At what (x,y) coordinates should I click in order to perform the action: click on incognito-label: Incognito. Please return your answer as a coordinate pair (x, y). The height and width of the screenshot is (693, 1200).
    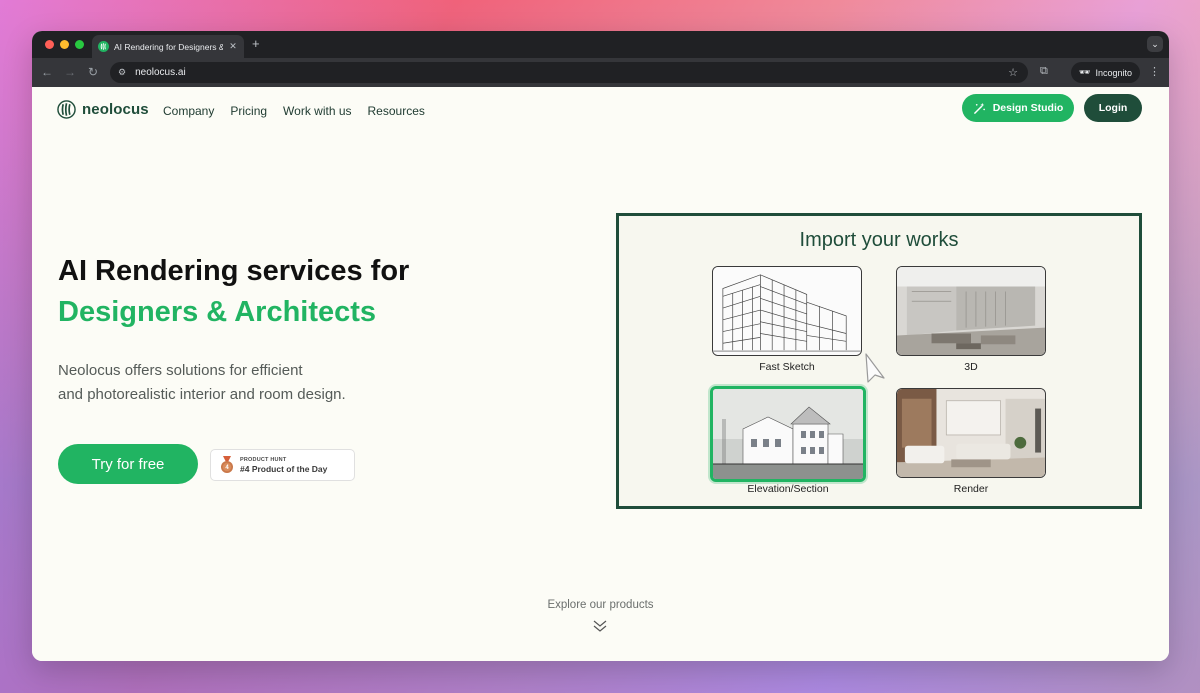
    Looking at the image, I should click on (1113, 72).